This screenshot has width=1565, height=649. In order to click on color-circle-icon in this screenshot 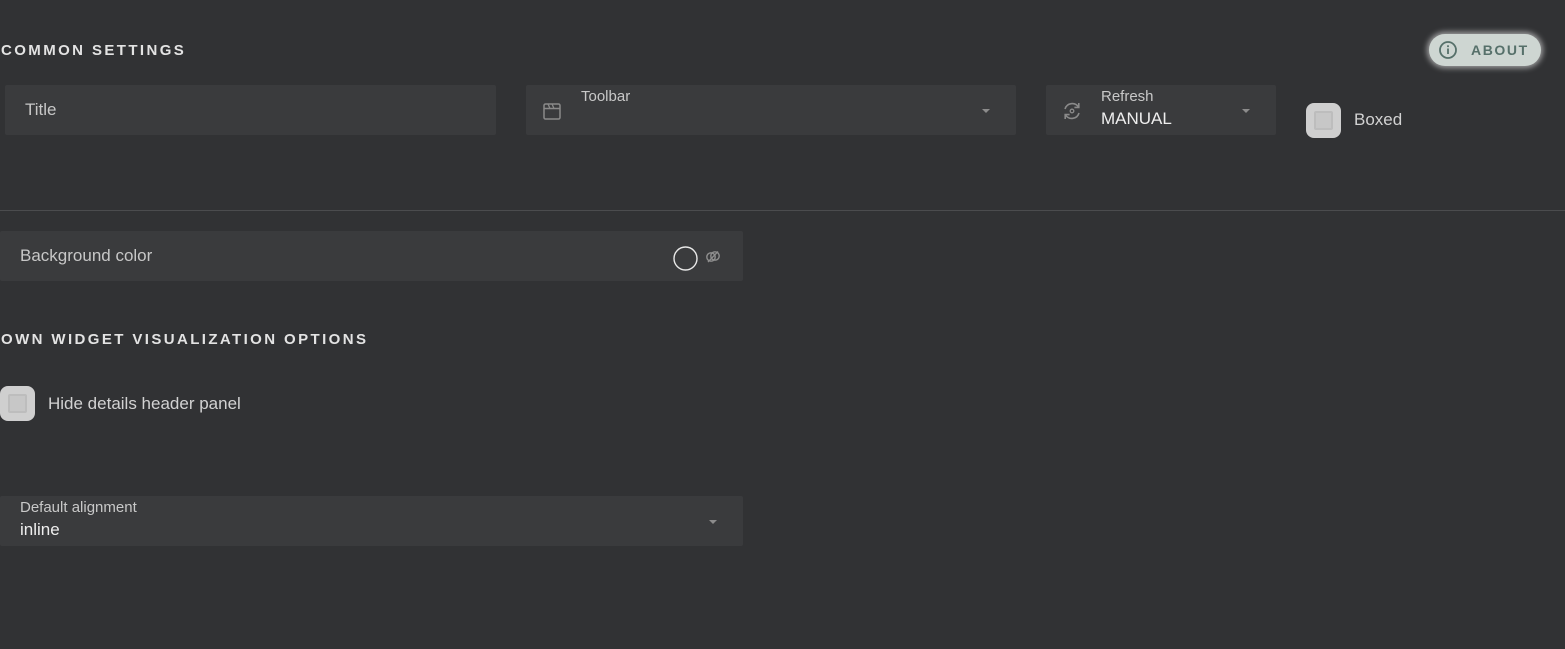, I will do `click(685, 258)`.